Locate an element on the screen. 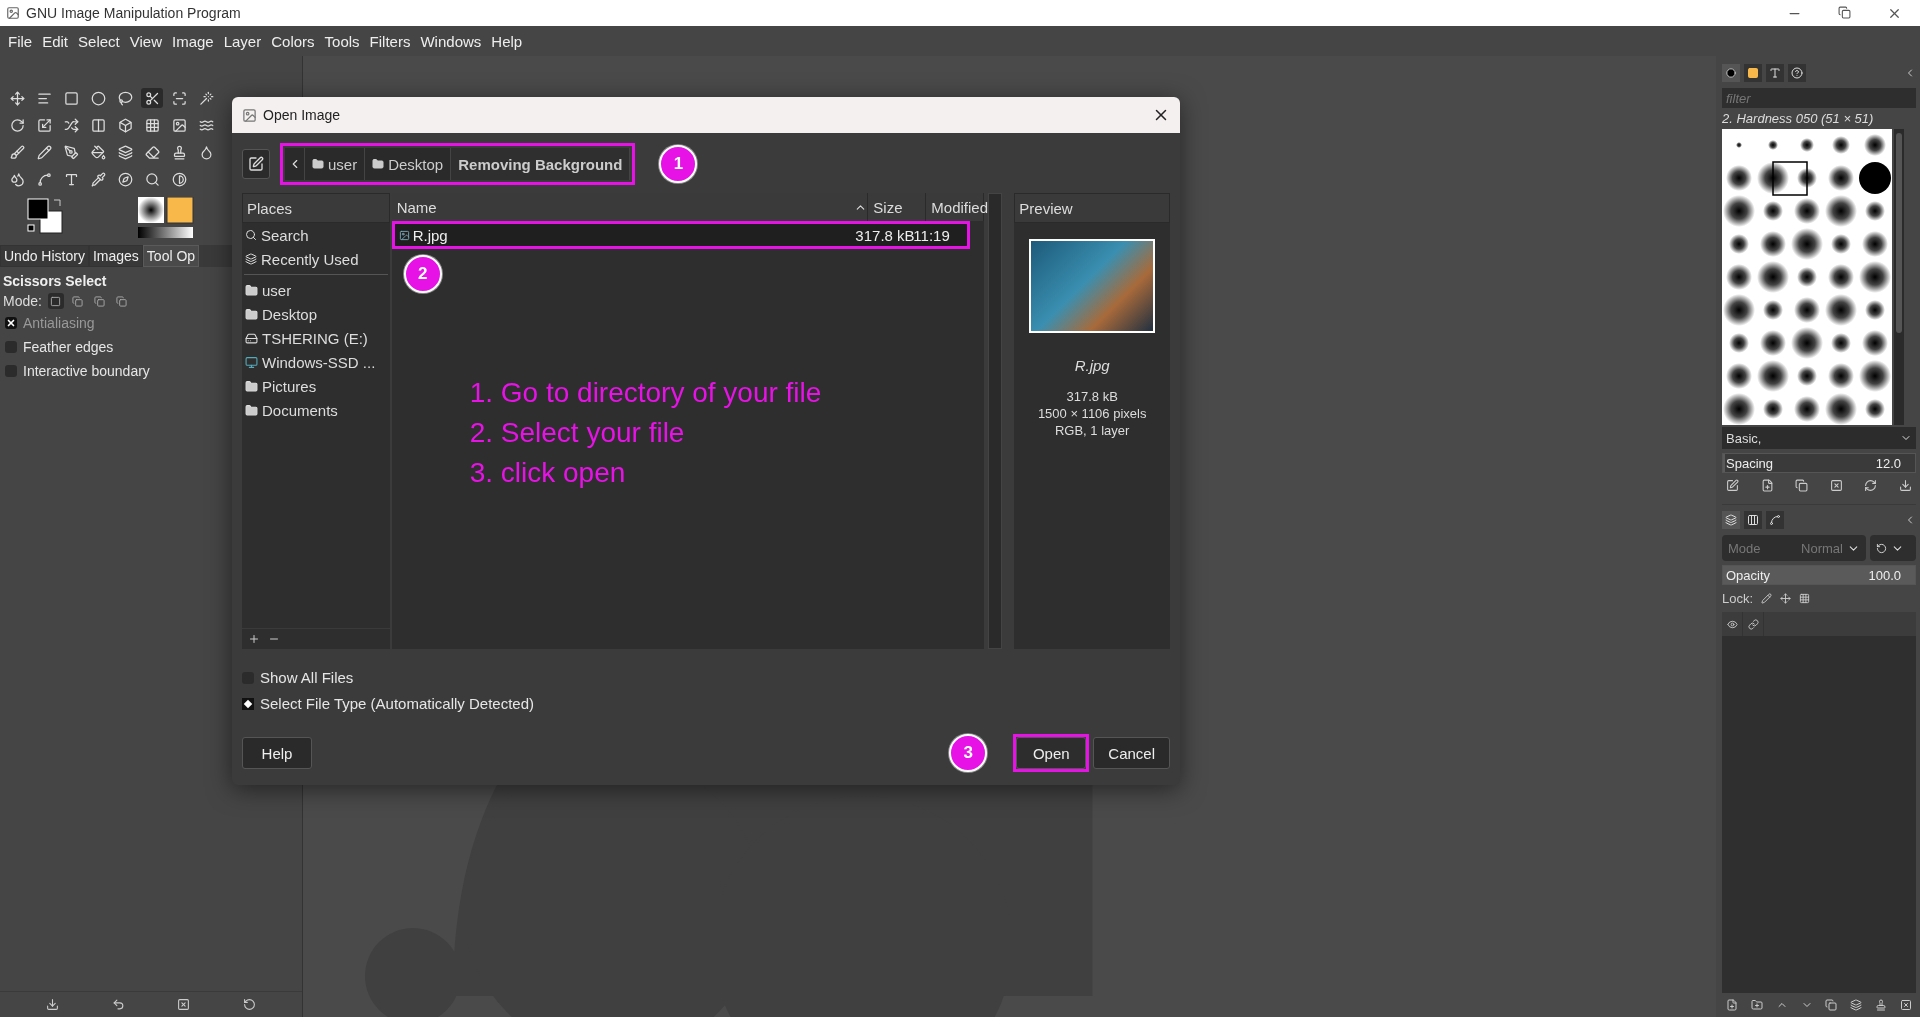 The height and width of the screenshot is (1017, 1920). menu-item: Edit is located at coordinates (55, 41).